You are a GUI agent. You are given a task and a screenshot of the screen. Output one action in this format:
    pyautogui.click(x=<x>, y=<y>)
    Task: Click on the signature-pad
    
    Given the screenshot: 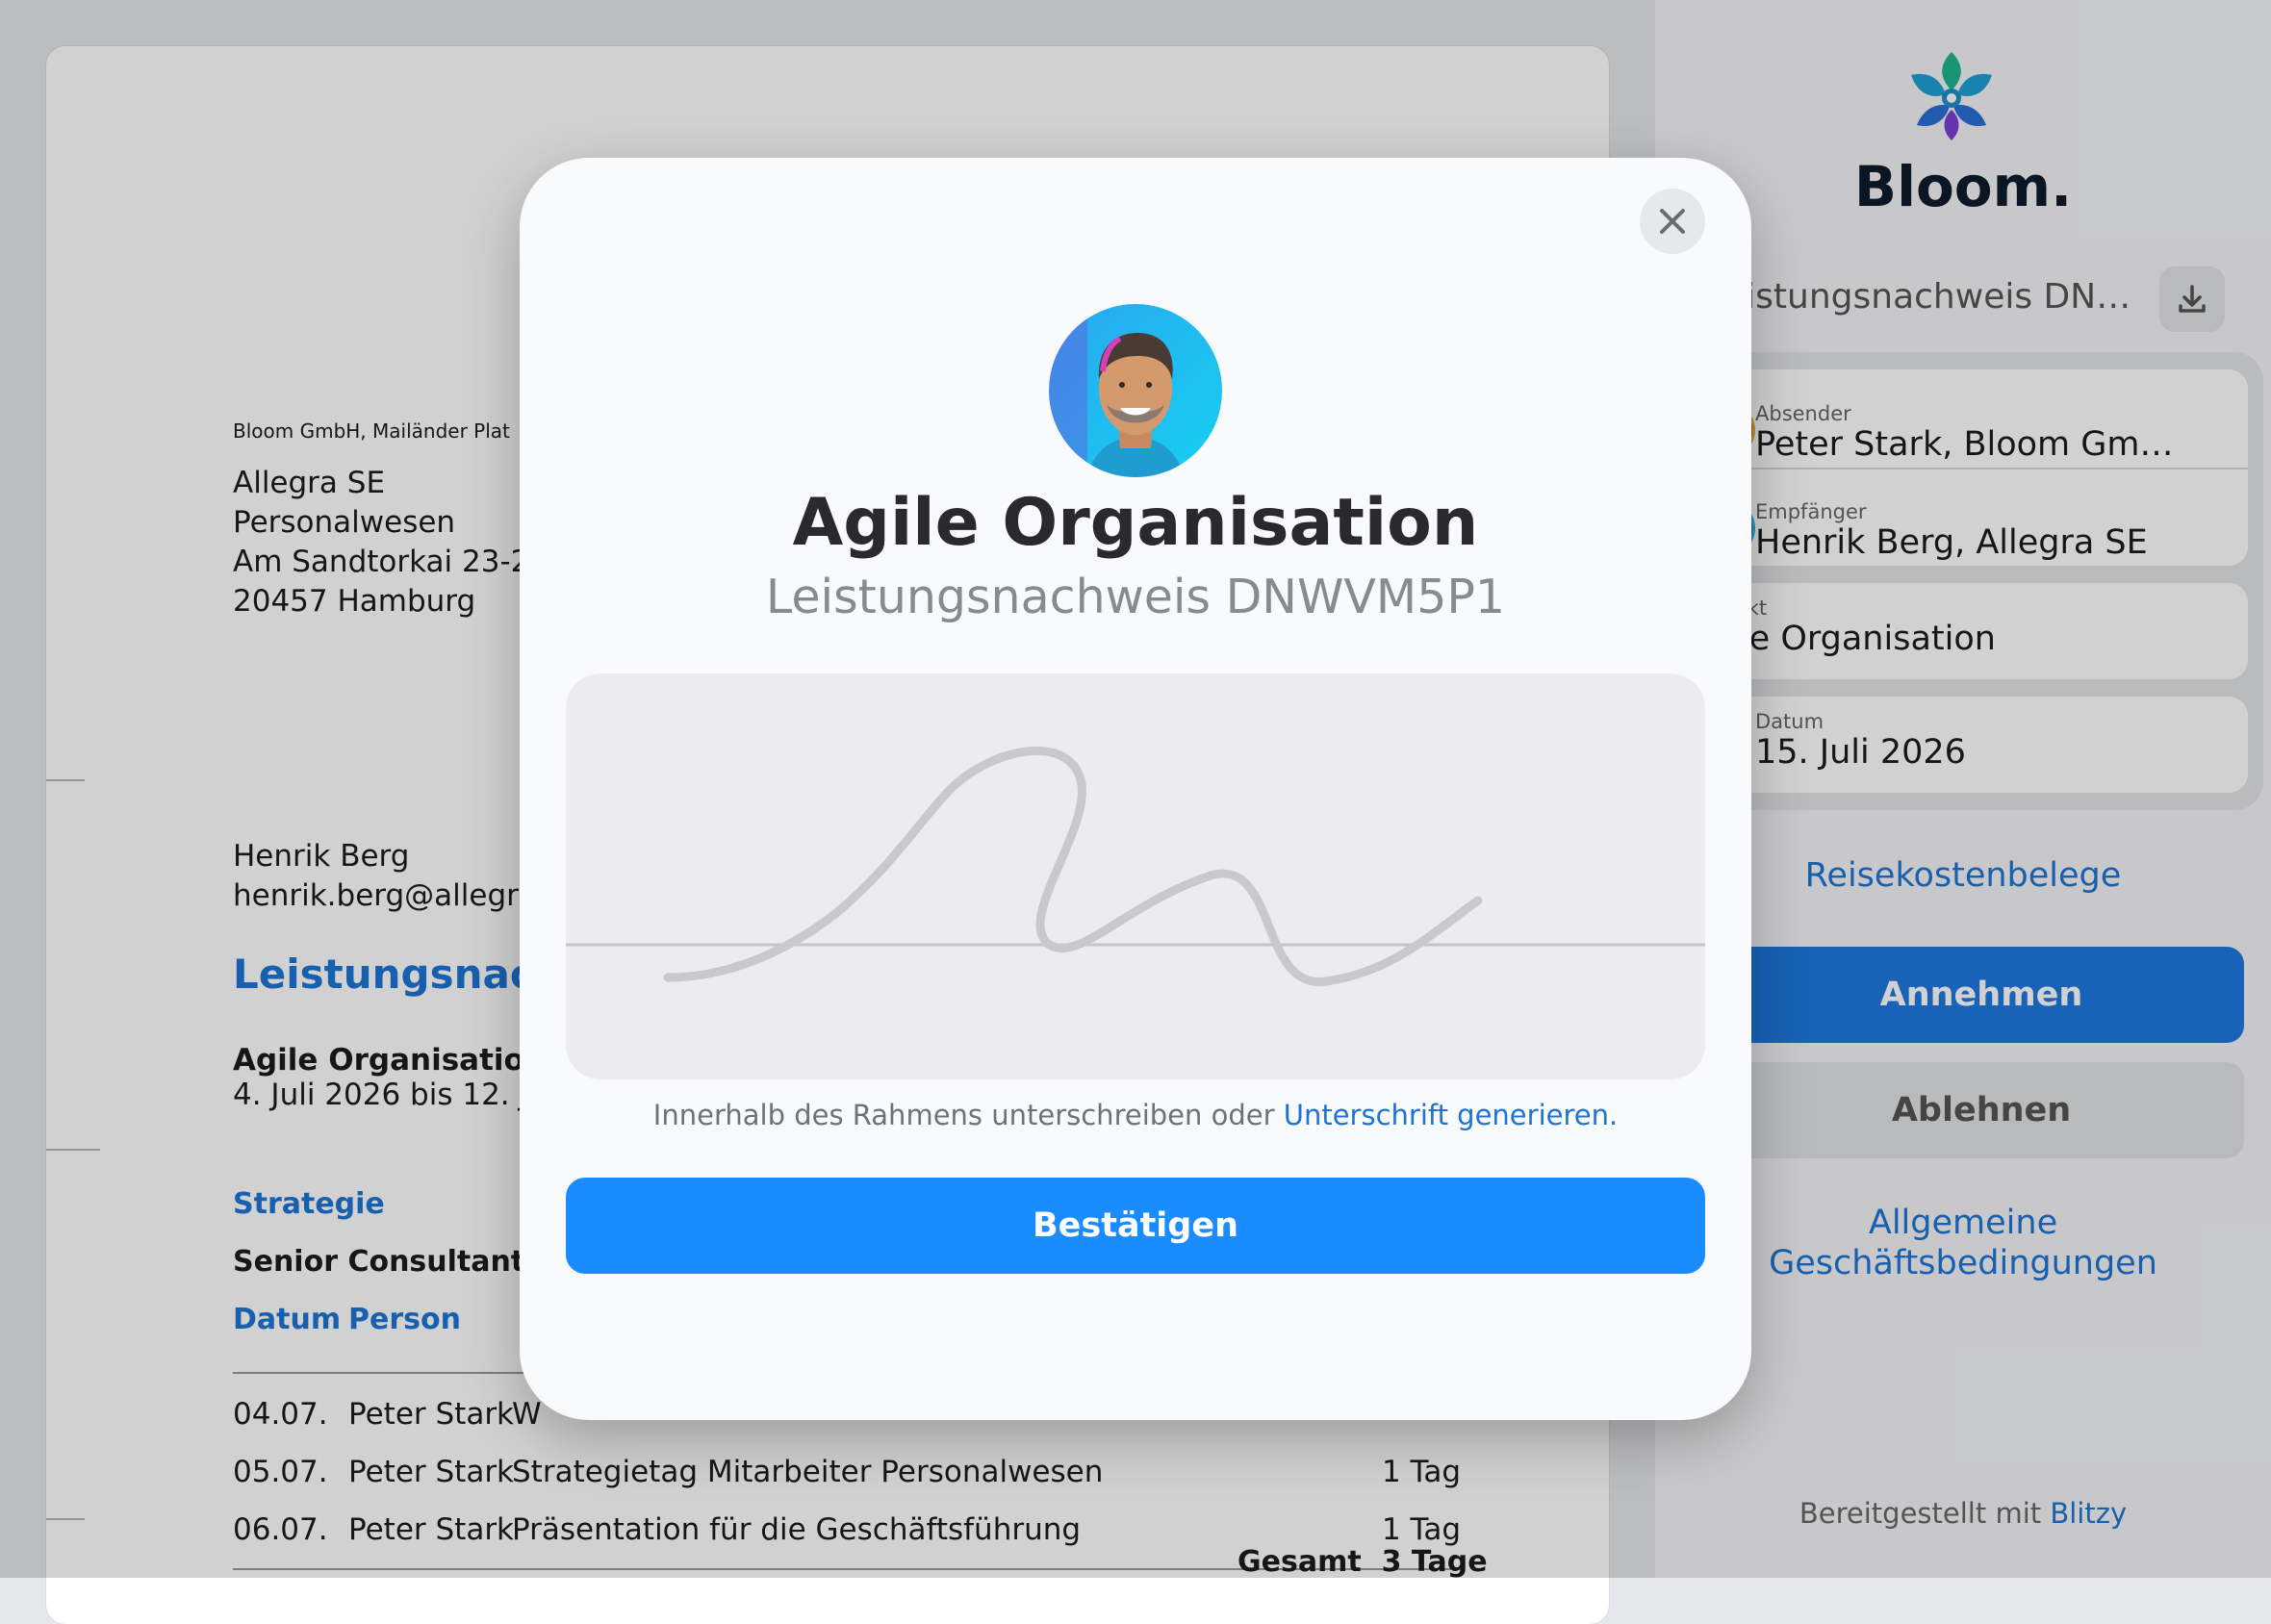 What is the action you would take?
    pyautogui.click(x=1135, y=876)
    